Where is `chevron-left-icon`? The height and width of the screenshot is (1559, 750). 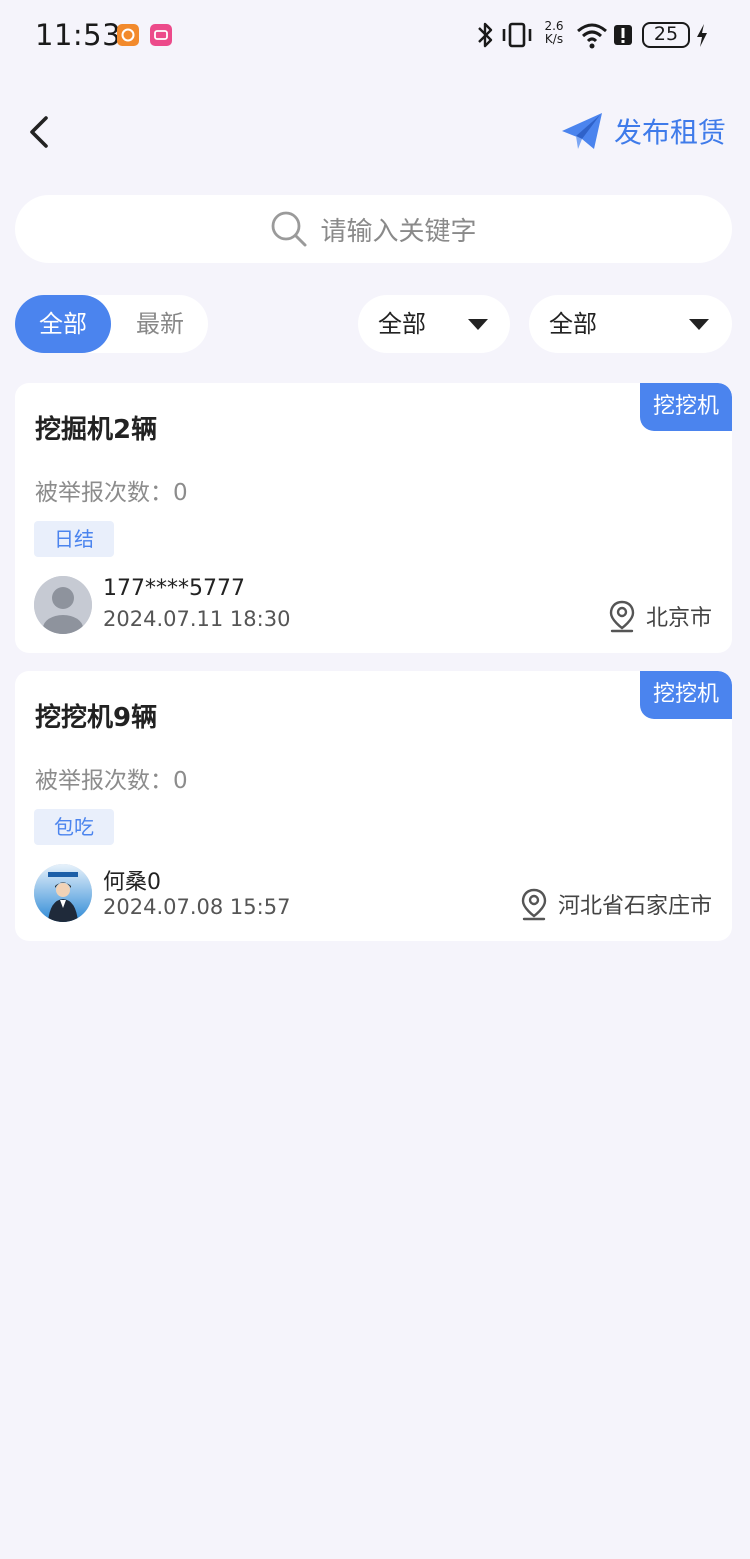
chevron-left-icon is located at coordinates (39, 132).